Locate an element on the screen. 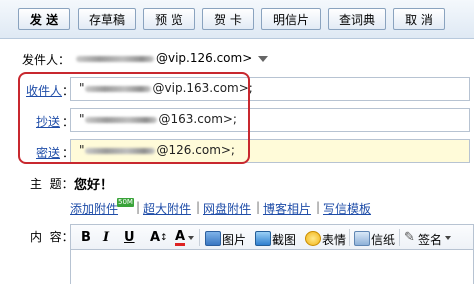 The height and width of the screenshot is (284, 474). send-button: 发 送 is located at coordinates (44, 19).